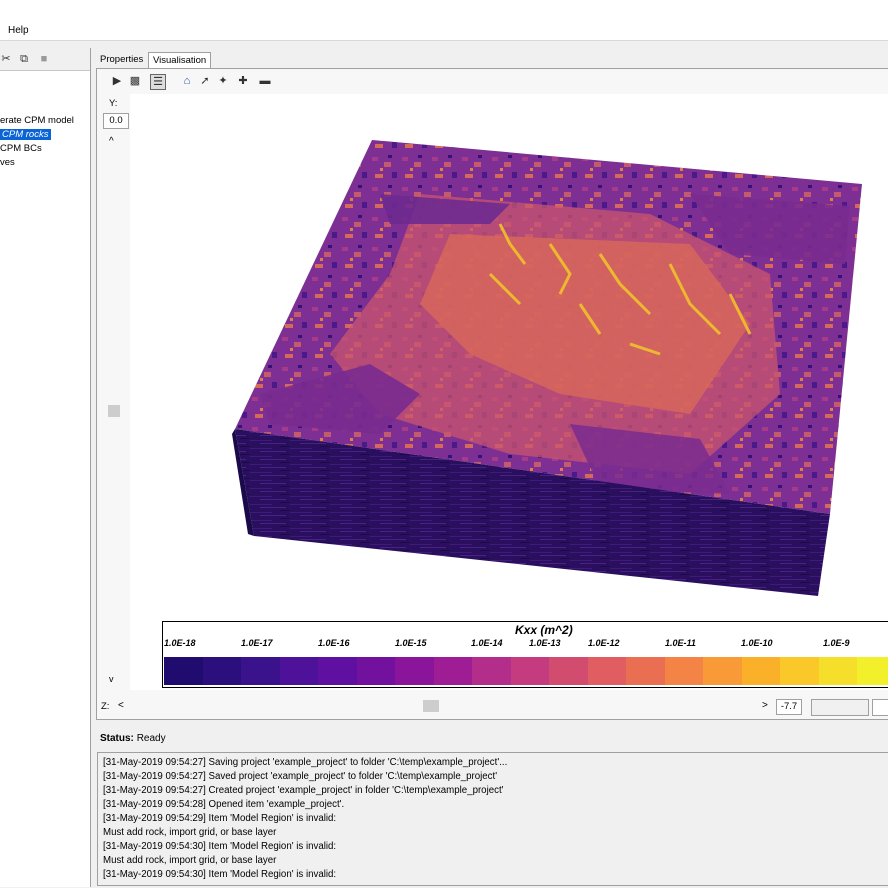 The height and width of the screenshot is (888, 888). What do you see at coordinates (765, 705) in the screenshot?
I see `z-scroll-right: >` at bounding box center [765, 705].